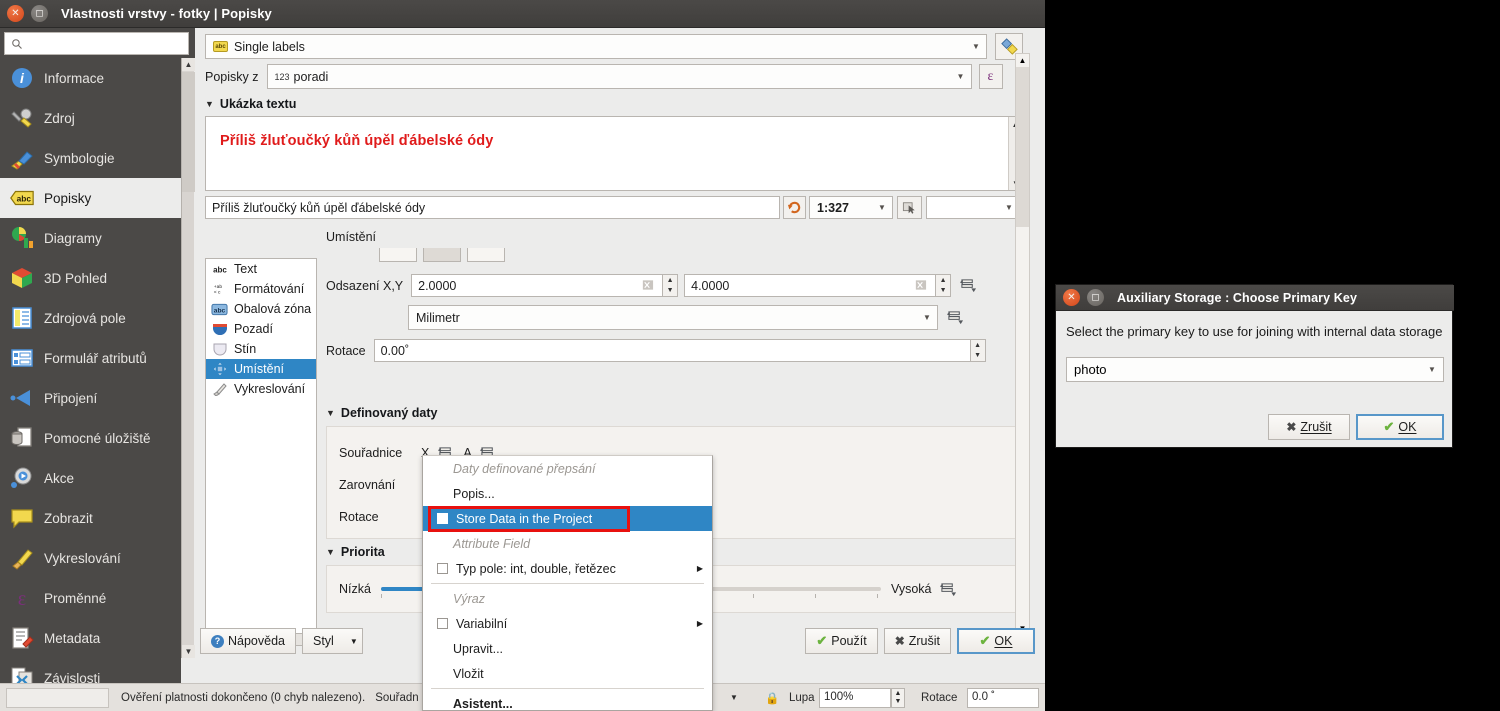 The image size is (1500, 711). What do you see at coordinates (90, 198) in the screenshot?
I see `sidebar-item-popisky: abc Popisky` at bounding box center [90, 198].